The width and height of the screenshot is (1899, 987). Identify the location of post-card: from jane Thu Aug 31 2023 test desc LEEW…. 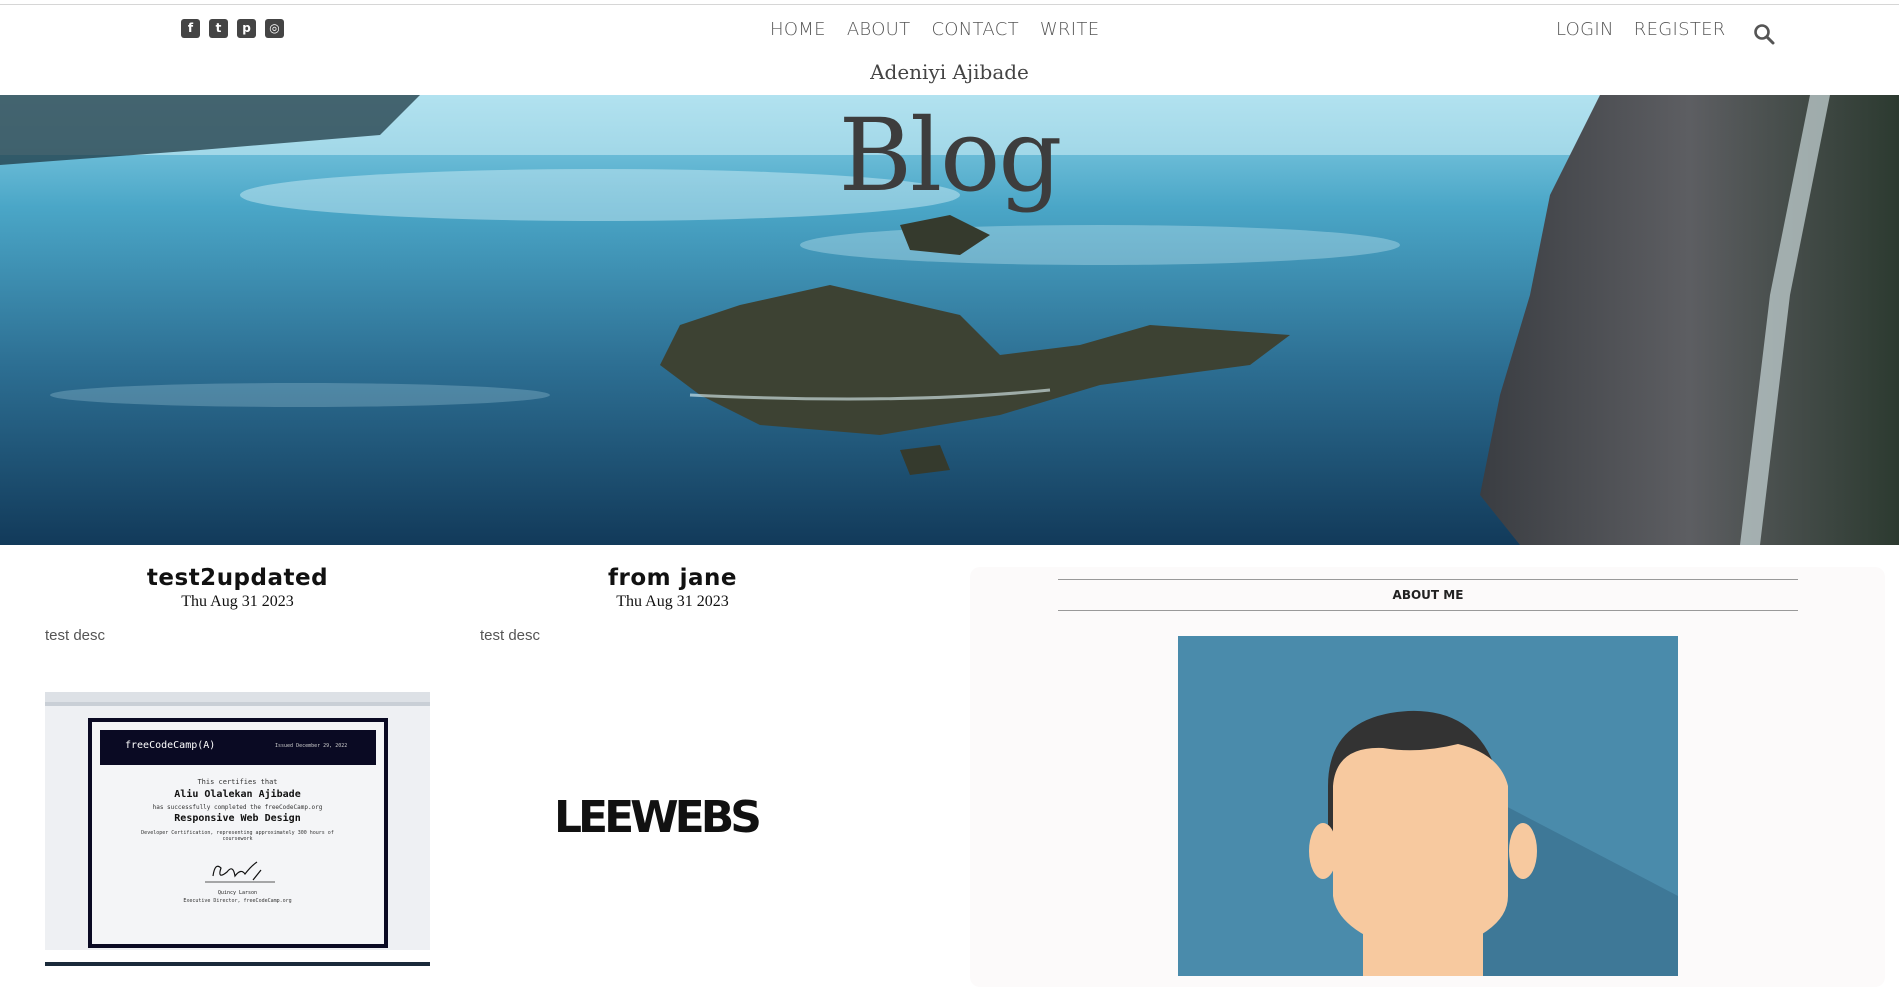
(672, 757).